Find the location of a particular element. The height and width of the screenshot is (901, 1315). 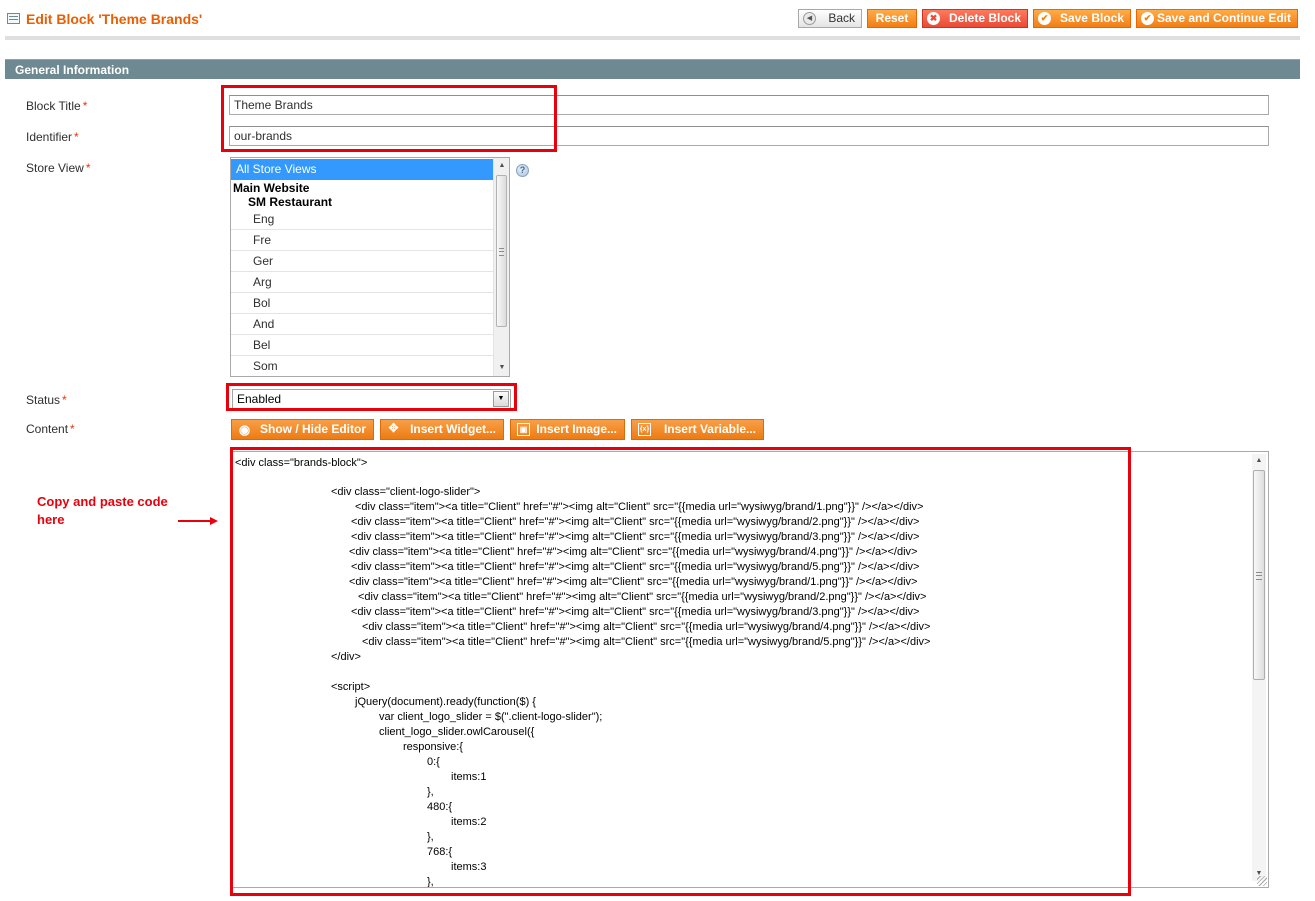

show-hide-editor-button: ◉ Show / Hide Editor is located at coordinates (302, 429).